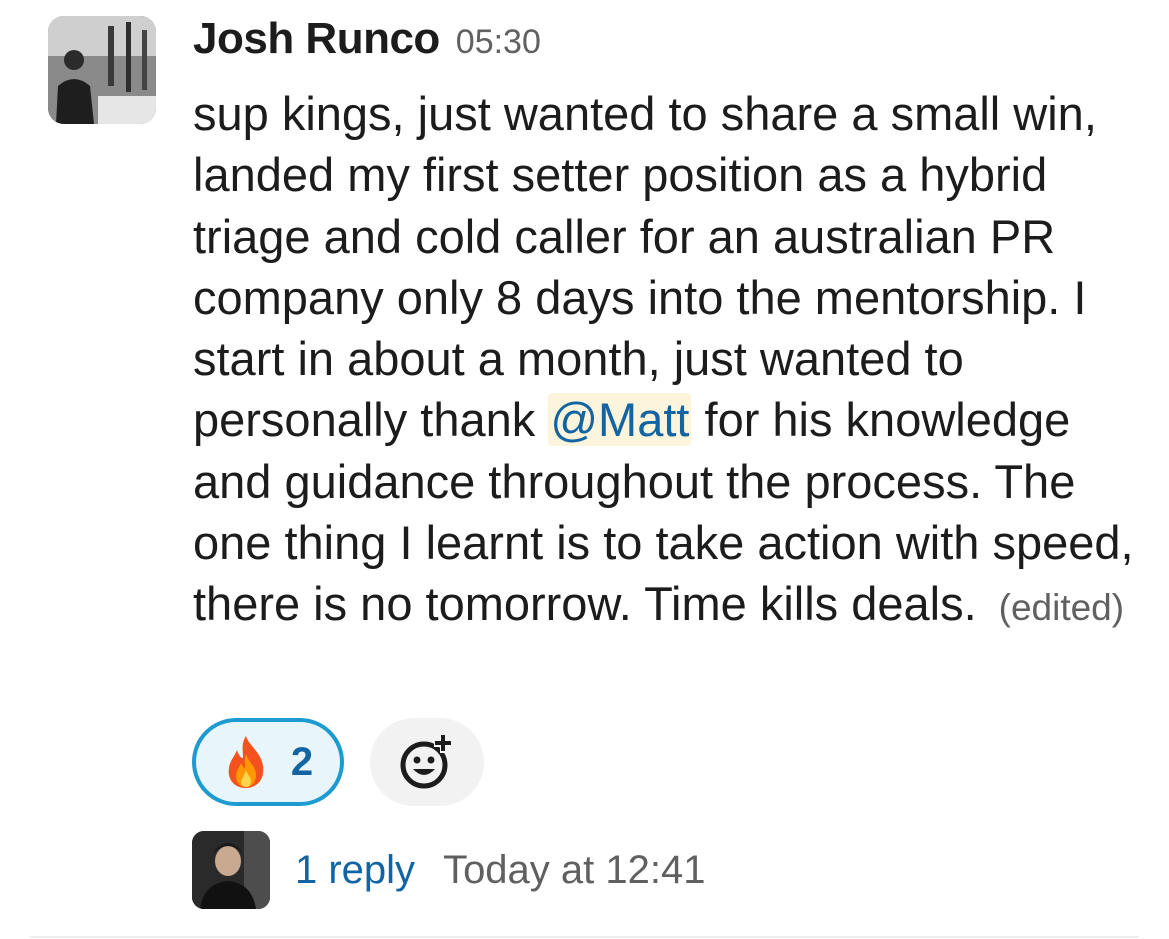 The height and width of the screenshot is (939, 1169). I want to click on message-divider, so click(584, 937).